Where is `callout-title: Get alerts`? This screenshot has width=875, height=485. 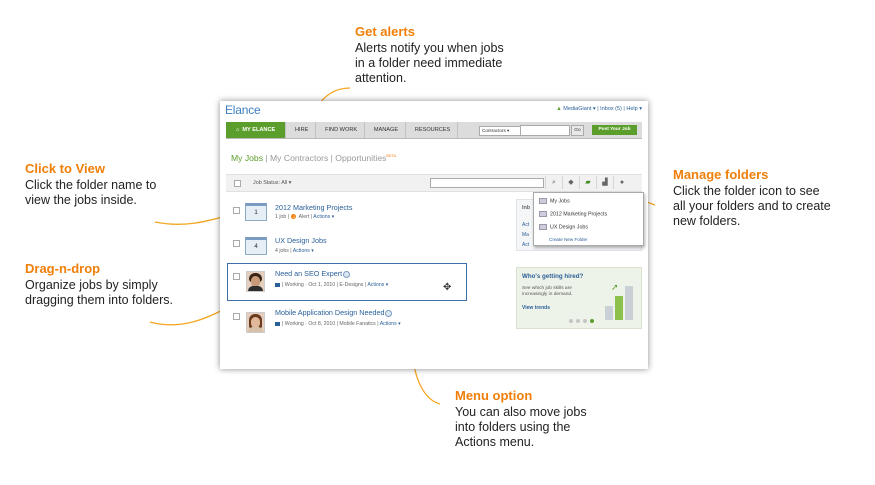 callout-title: Get alerts is located at coordinates (385, 31).